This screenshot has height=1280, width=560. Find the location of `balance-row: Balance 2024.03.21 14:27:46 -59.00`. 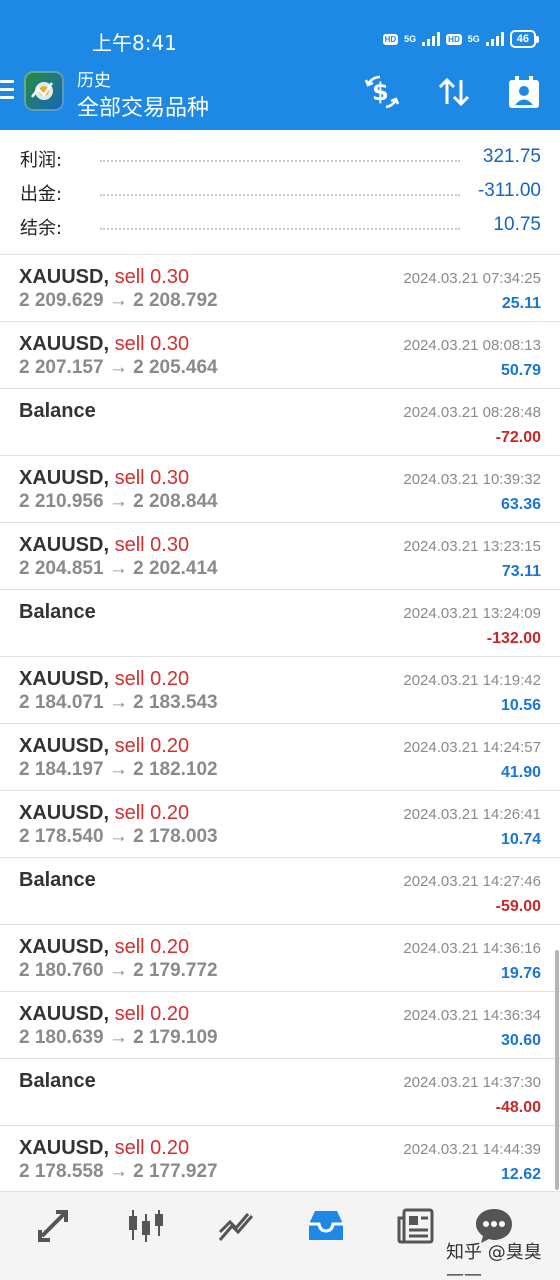

balance-row: Balance 2024.03.21 14:27:46 -59.00 is located at coordinates (280, 890).